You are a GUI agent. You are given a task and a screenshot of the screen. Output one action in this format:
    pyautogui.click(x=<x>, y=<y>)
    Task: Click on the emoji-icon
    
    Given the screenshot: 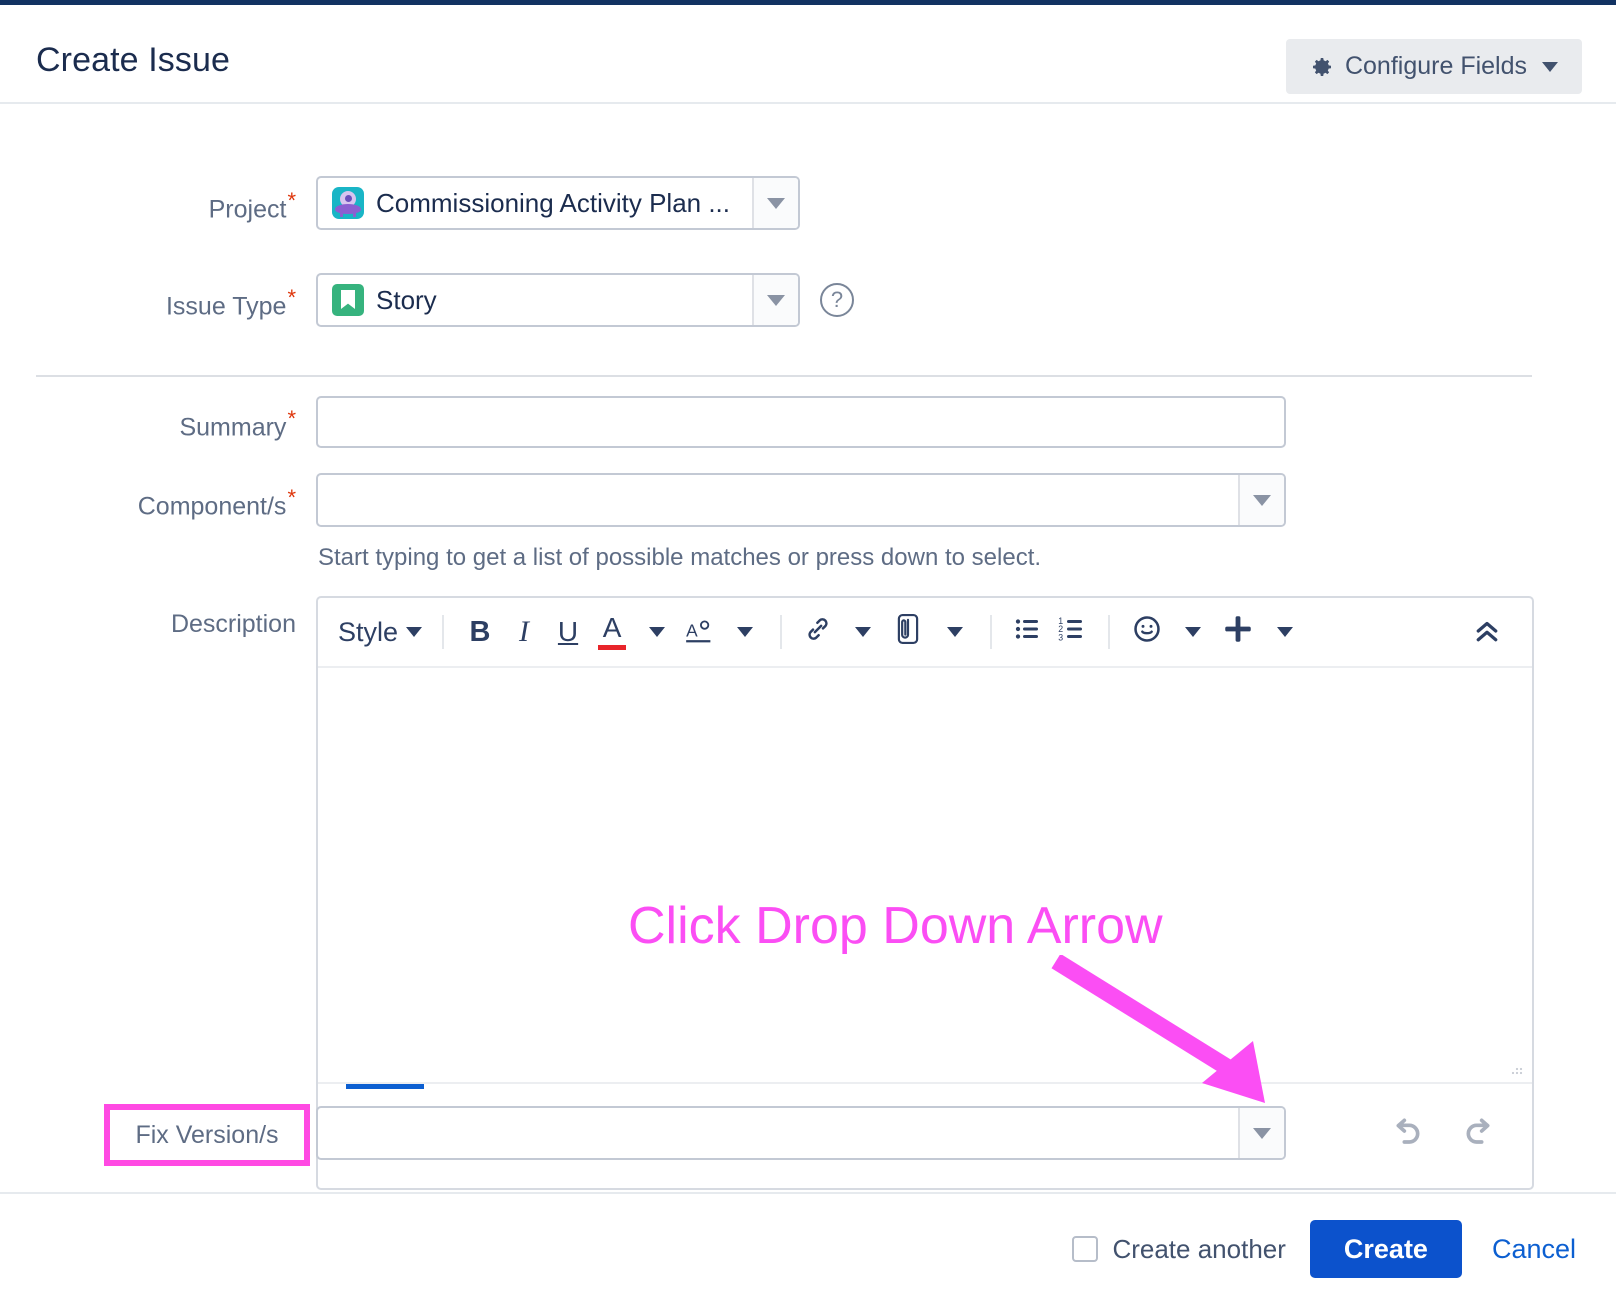 What is the action you would take?
    pyautogui.click(x=1147, y=632)
    